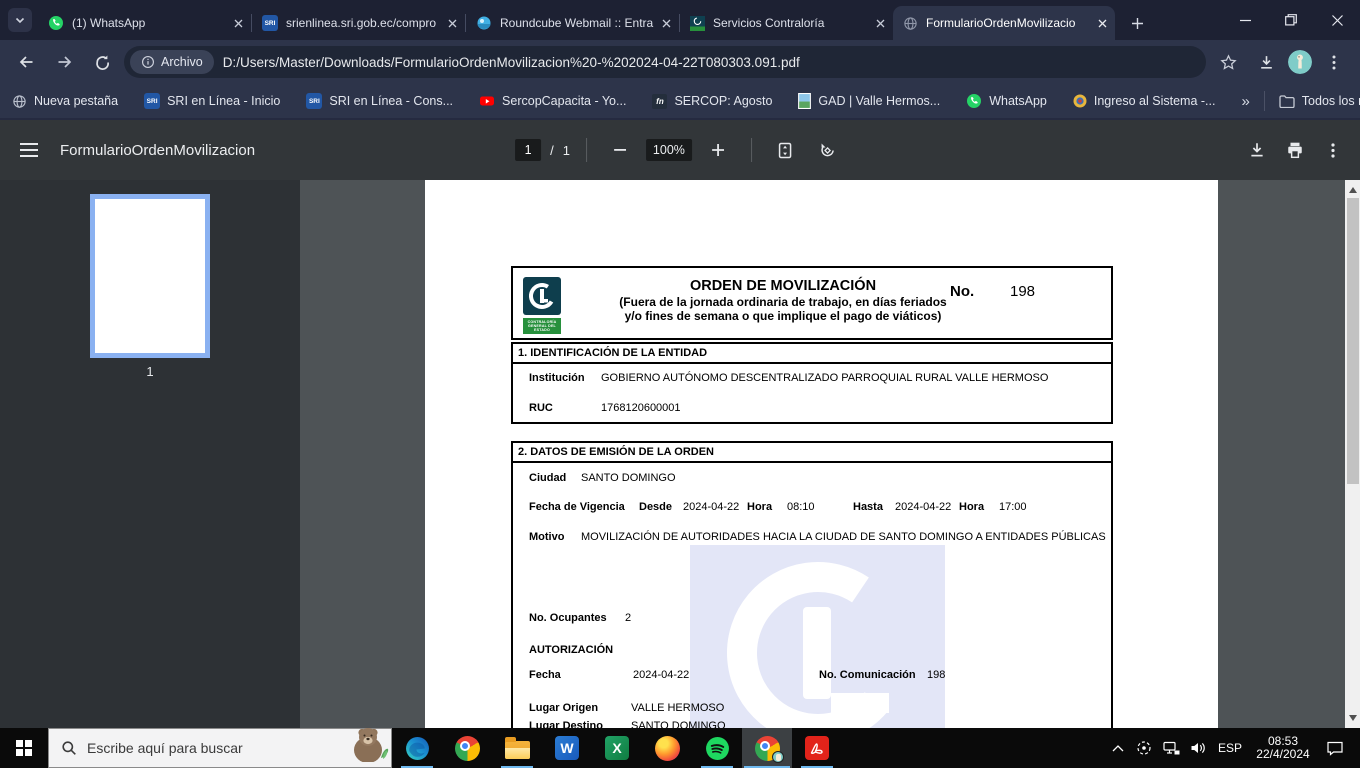  Describe the element at coordinates (617, 748) in the screenshot. I see `taskbar-excel: X` at that location.